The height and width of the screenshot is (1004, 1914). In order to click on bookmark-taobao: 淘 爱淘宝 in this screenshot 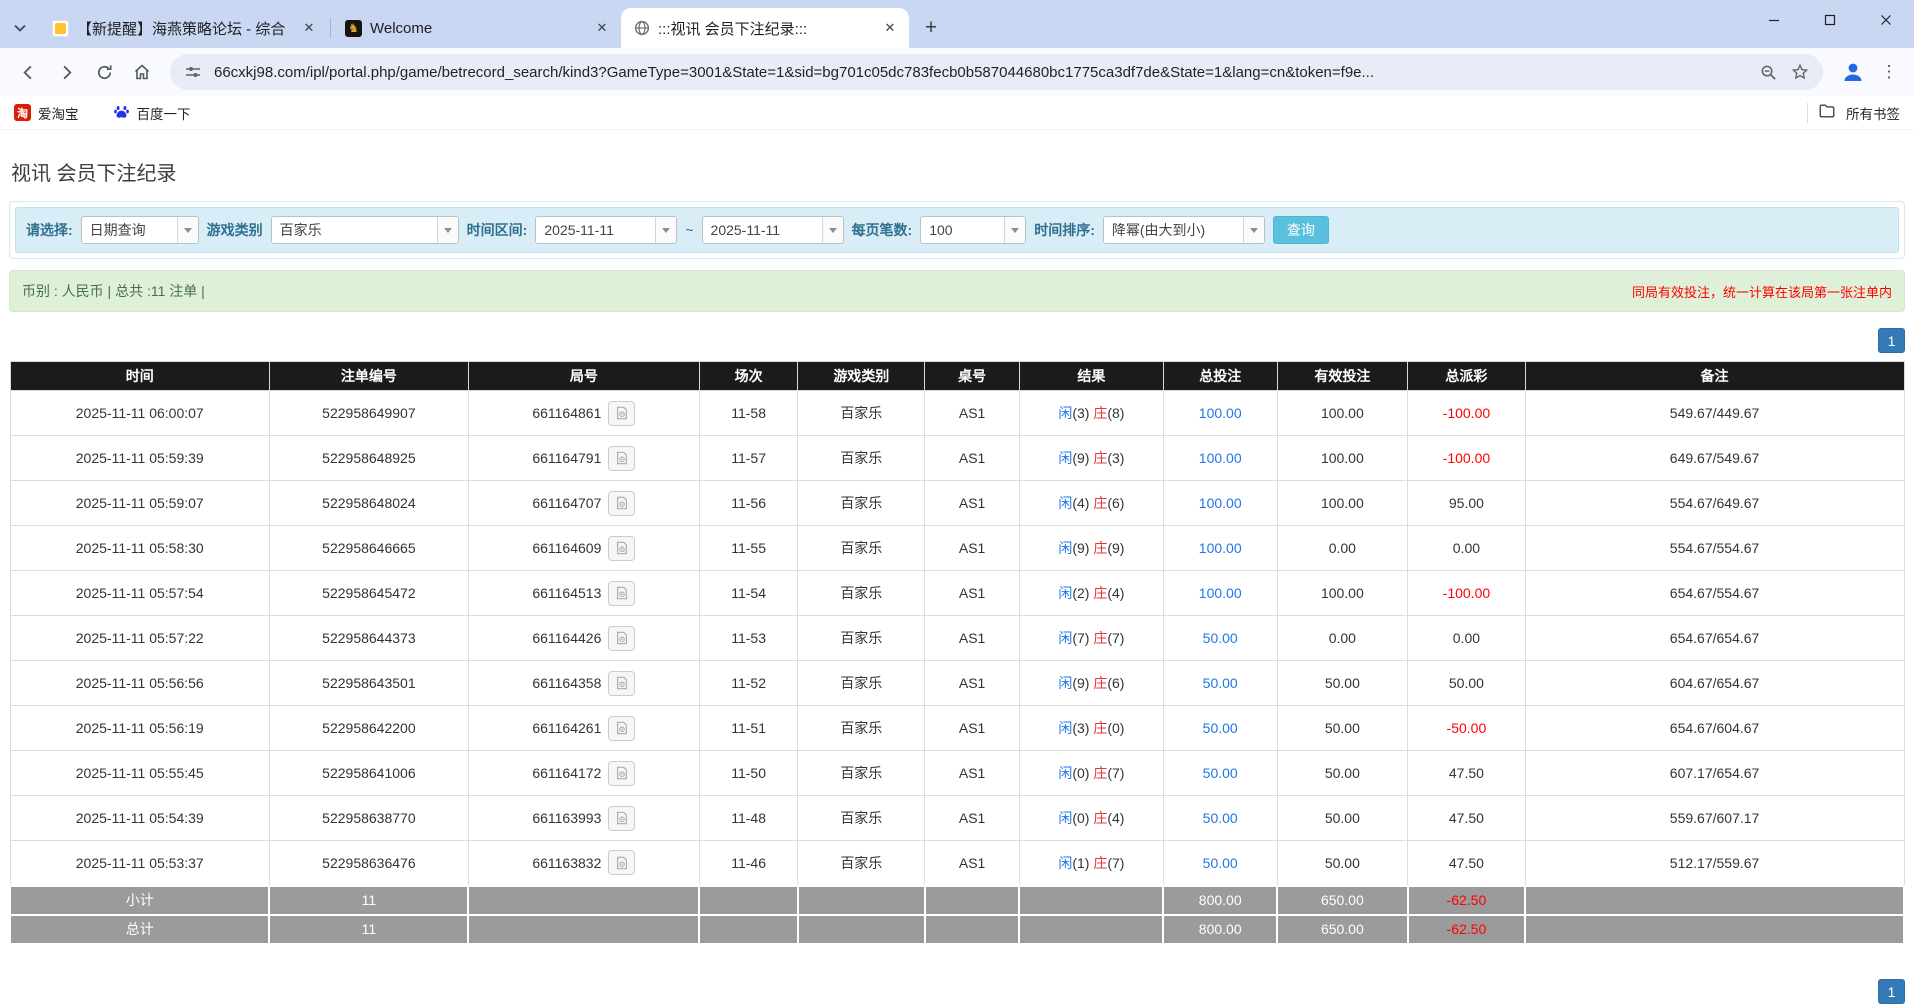, I will do `click(46, 113)`.